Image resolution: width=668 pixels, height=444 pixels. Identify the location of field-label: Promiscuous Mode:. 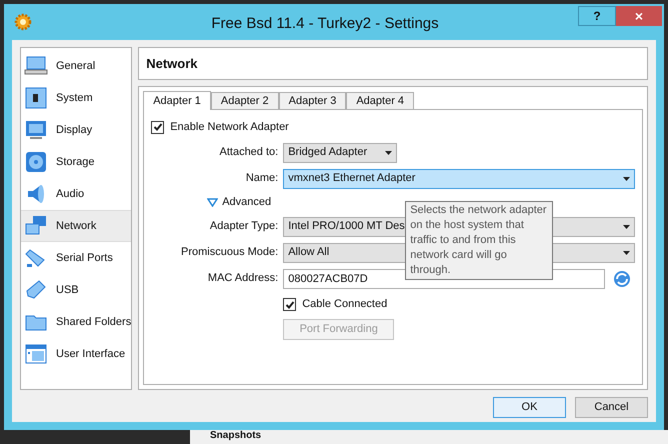
(230, 252).